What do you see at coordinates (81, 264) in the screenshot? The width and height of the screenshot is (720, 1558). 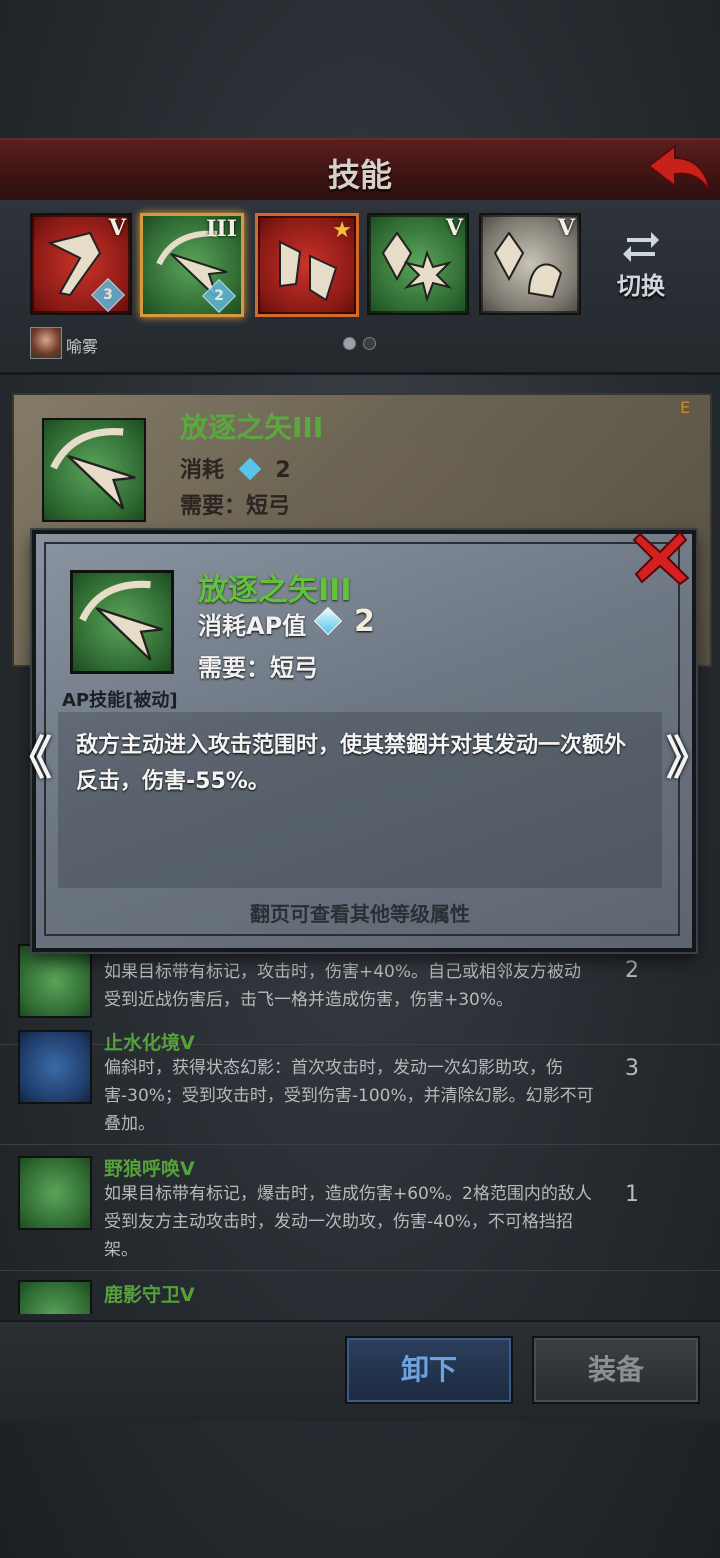 I see `skill-slot-1: V 3` at bounding box center [81, 264].